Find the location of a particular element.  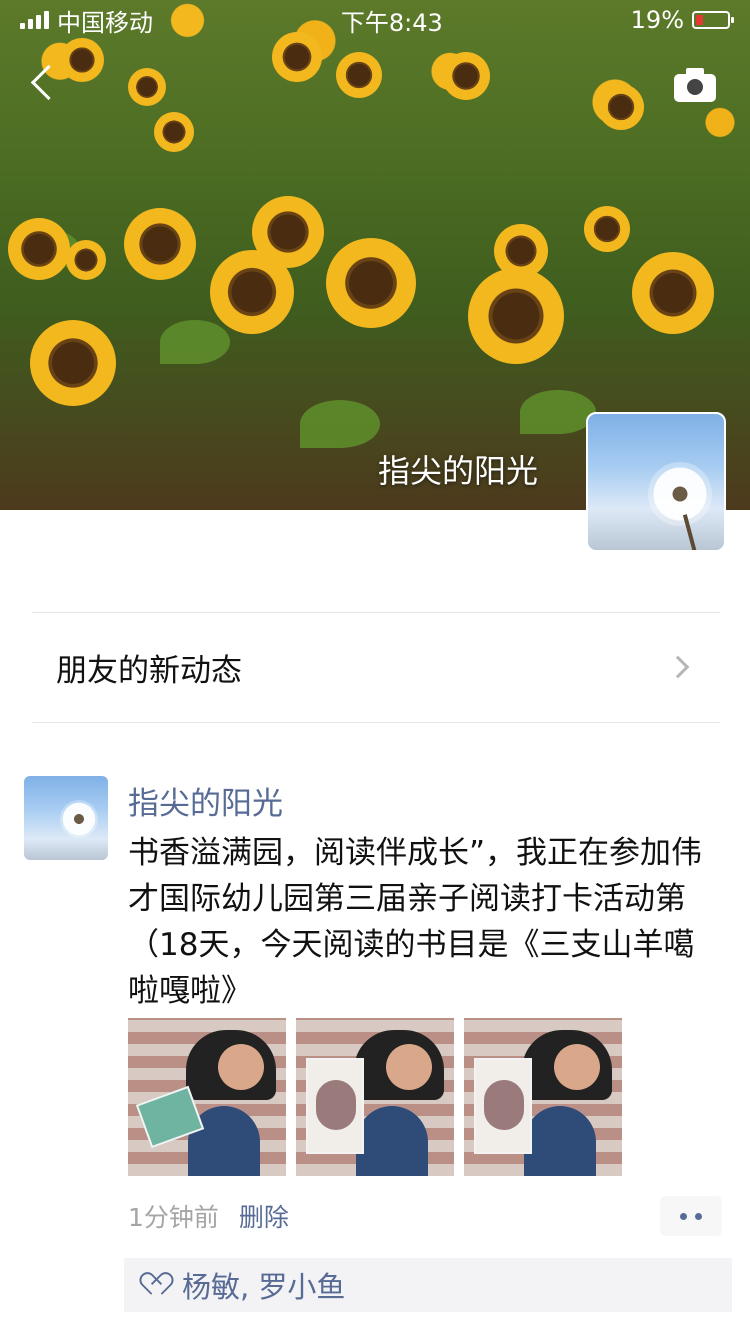

status-right: 19% is located at coordinates (682, 20).